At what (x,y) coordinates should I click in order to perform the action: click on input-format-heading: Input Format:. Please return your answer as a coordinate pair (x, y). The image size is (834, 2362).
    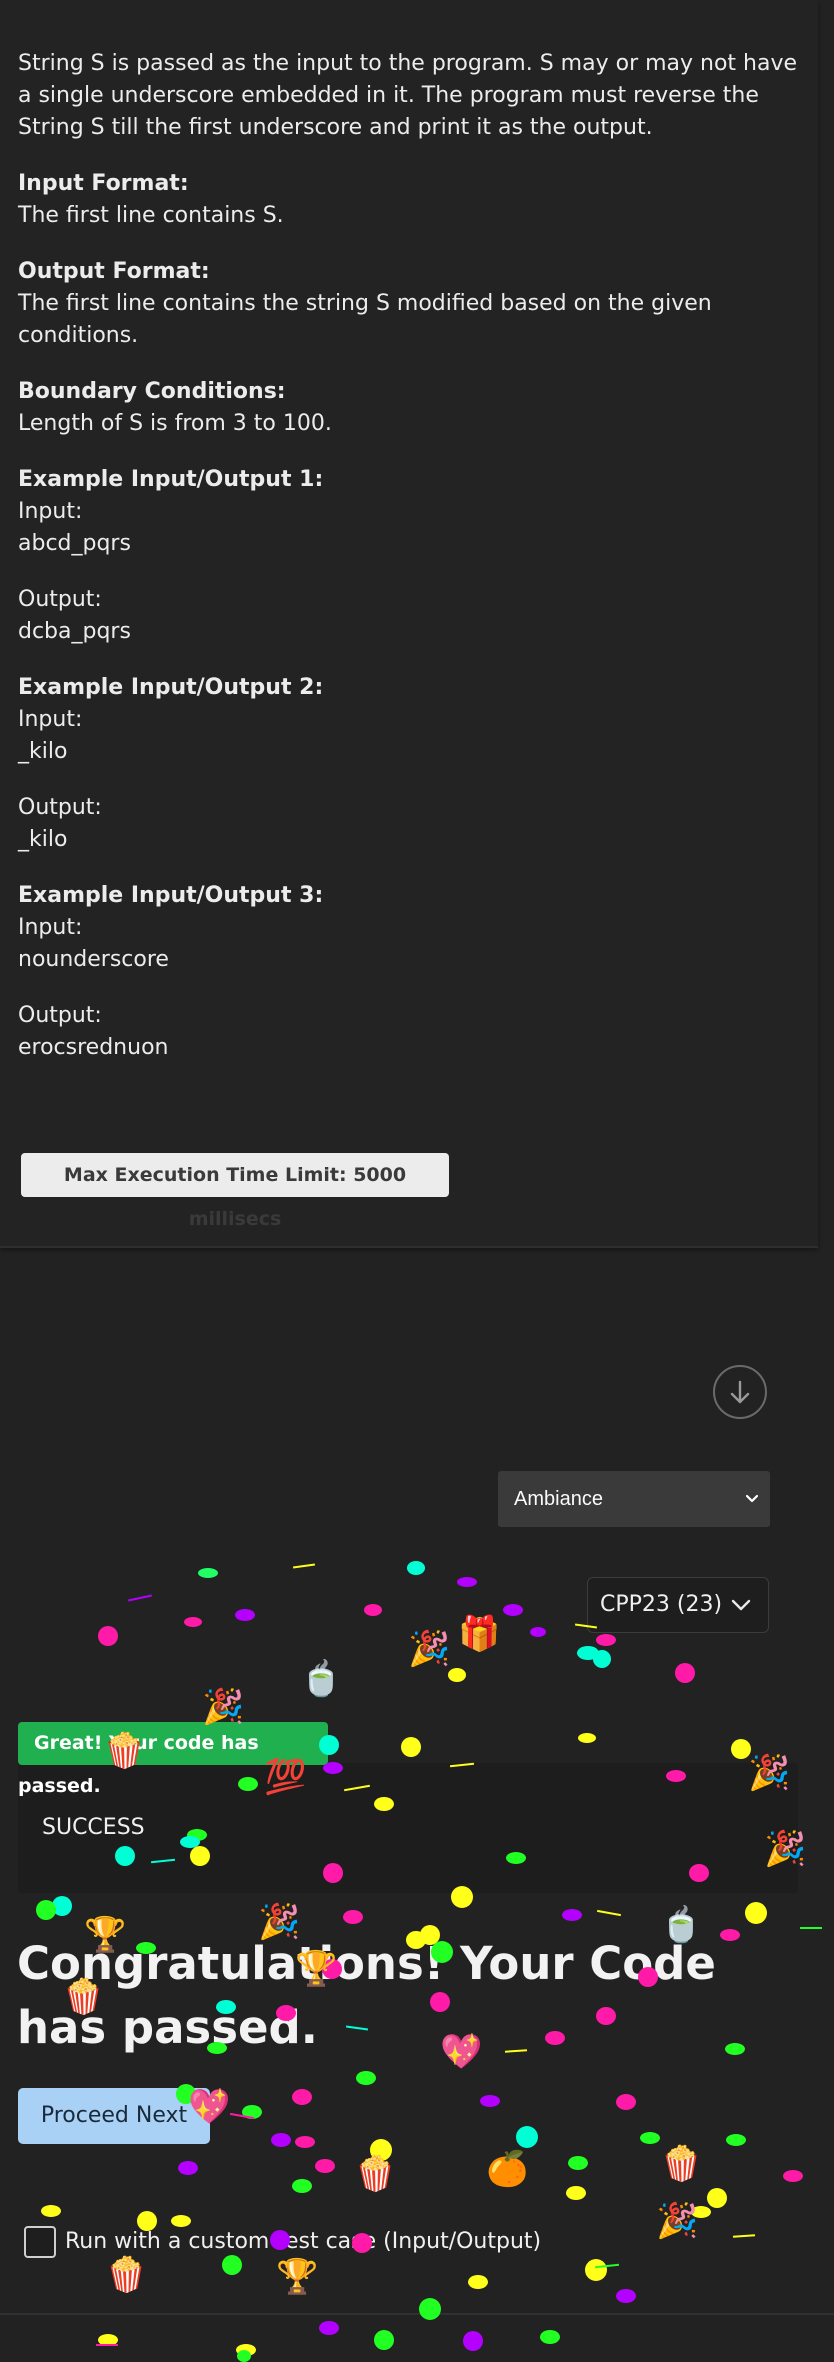
    Looking at the image, I should click on (103, 183).